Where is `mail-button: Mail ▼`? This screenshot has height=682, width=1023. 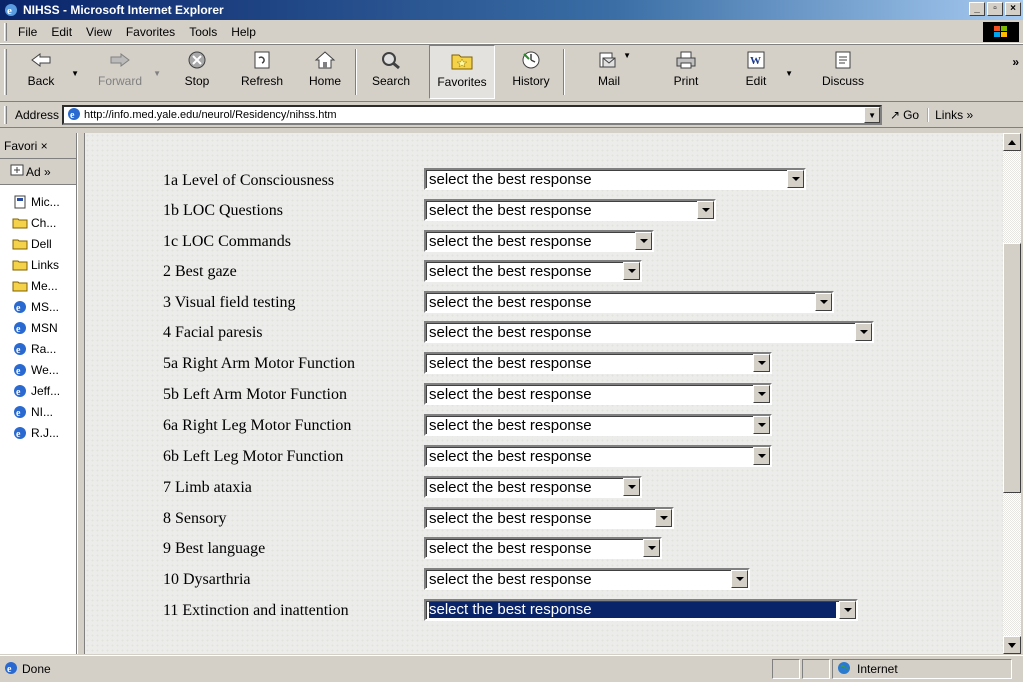
mail-button: Mail ▼ is located at coordinates (609, 72).